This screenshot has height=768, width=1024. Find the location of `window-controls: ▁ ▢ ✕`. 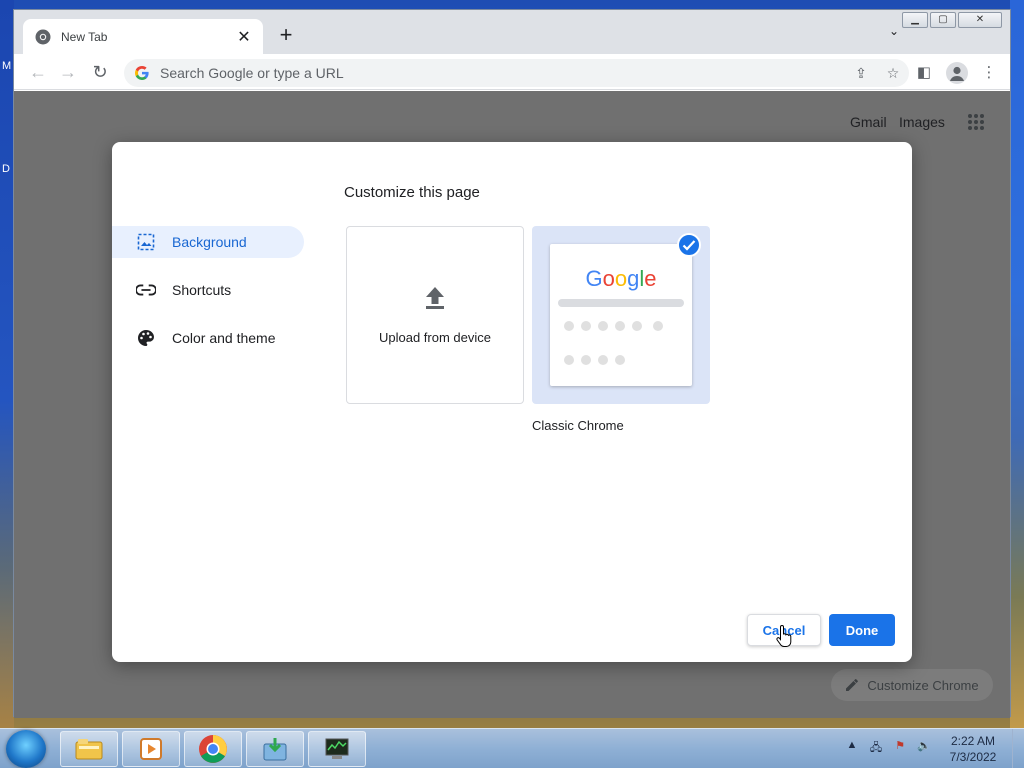

window-controls: ▁ ▢ ✕ is located at coordinates (951, 20).